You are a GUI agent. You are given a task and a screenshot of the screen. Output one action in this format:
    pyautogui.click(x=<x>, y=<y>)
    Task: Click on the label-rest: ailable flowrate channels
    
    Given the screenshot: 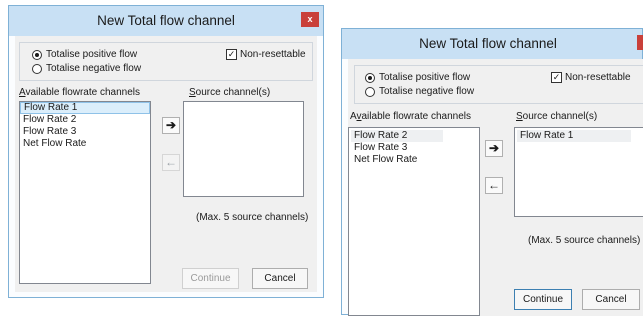 What is the action you would take?
    pyautogui.click(x=416, y=116)
    